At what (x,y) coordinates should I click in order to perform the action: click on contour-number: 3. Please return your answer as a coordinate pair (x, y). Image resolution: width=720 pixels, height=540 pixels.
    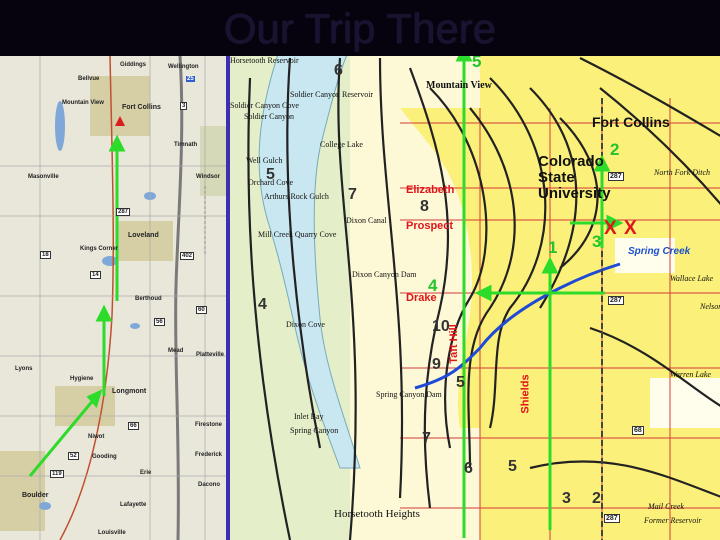
    Looking at the image, I should click on (566, 498).